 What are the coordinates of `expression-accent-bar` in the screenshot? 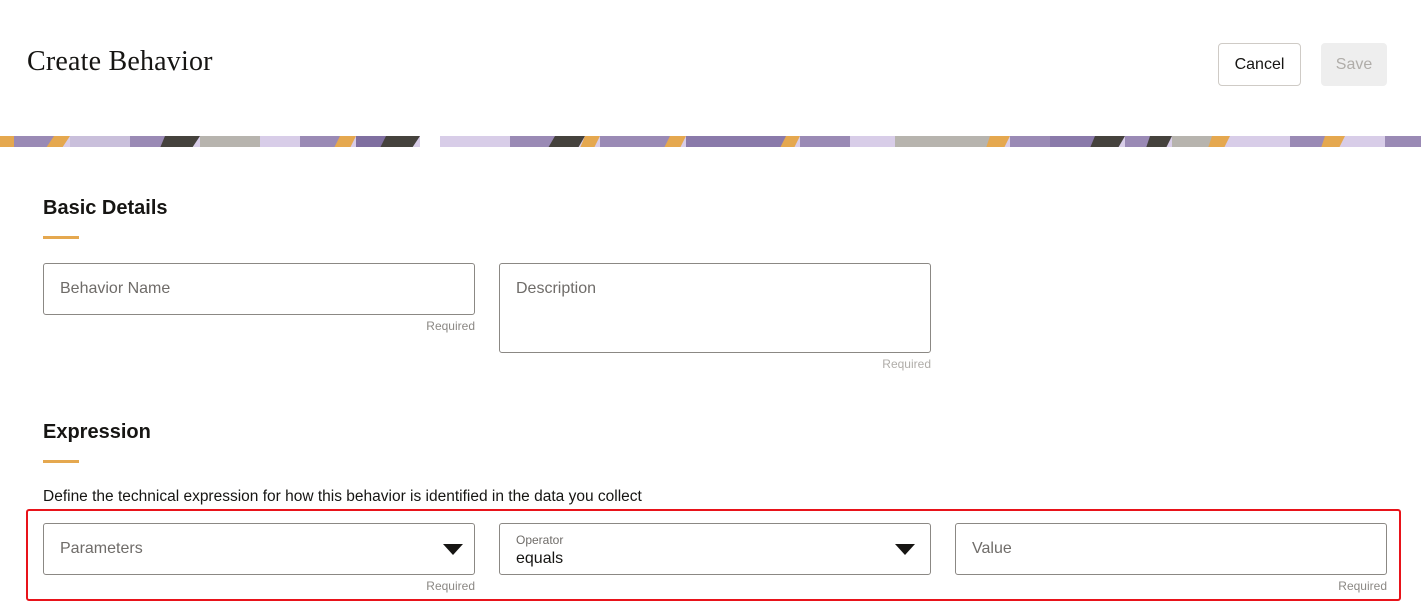 It's located at (61, 461).